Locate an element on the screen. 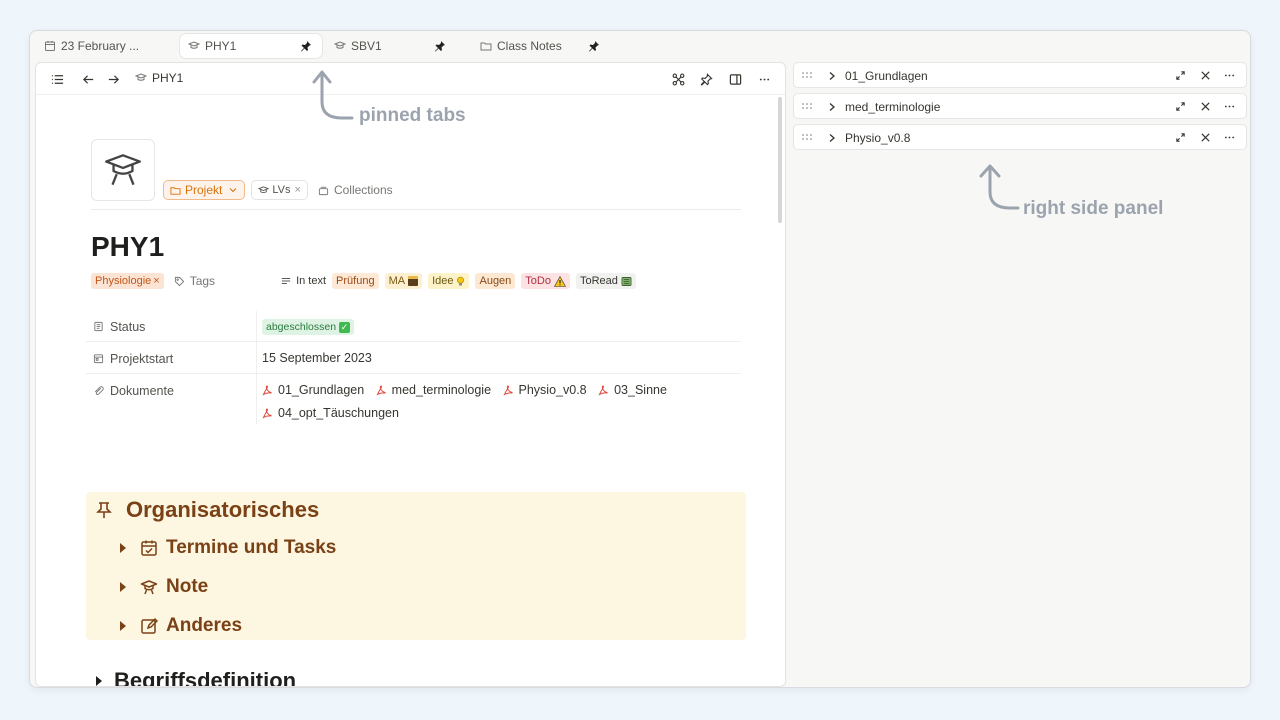  tag-augen: Augen is located at coordinates (495, 281).